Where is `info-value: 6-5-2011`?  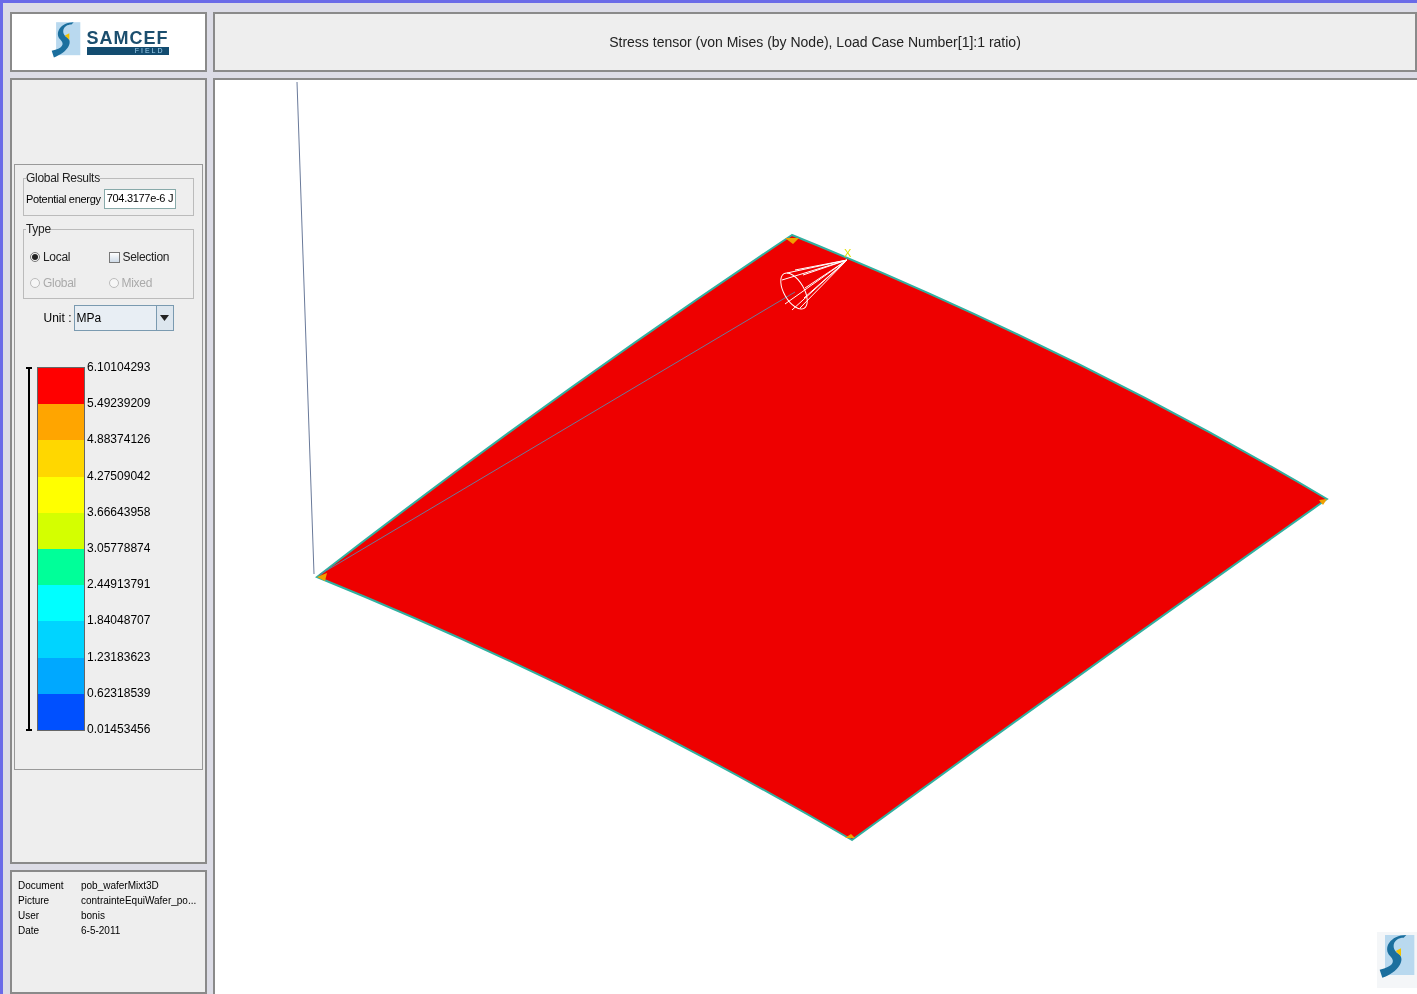 info-value: 6-5-2011 is located at coordinates (101, 930).